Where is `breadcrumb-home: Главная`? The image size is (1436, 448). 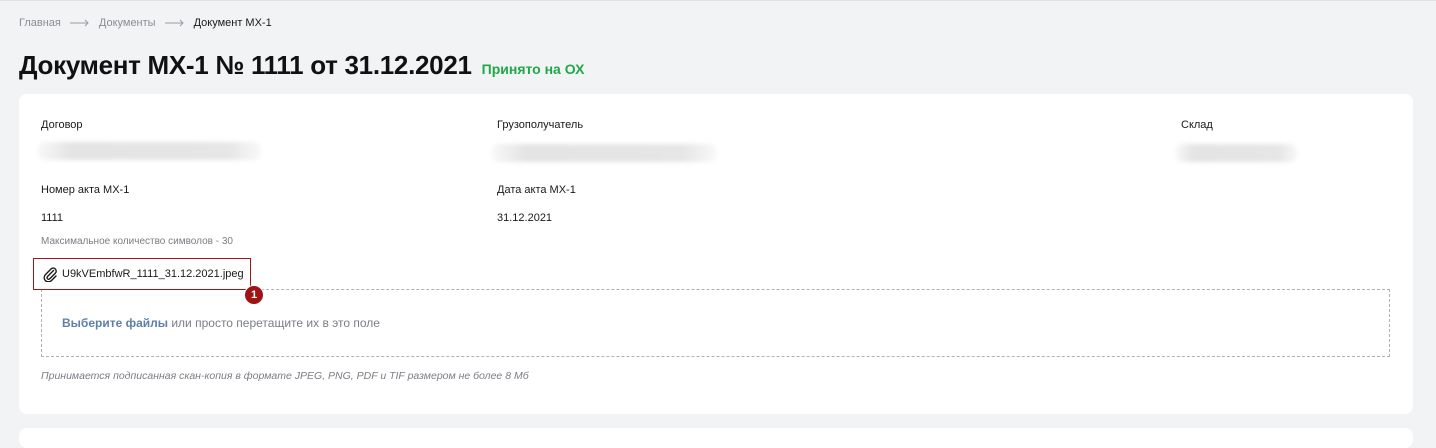 breadcrumb-home: Главная is located at coordinates (40, 23).